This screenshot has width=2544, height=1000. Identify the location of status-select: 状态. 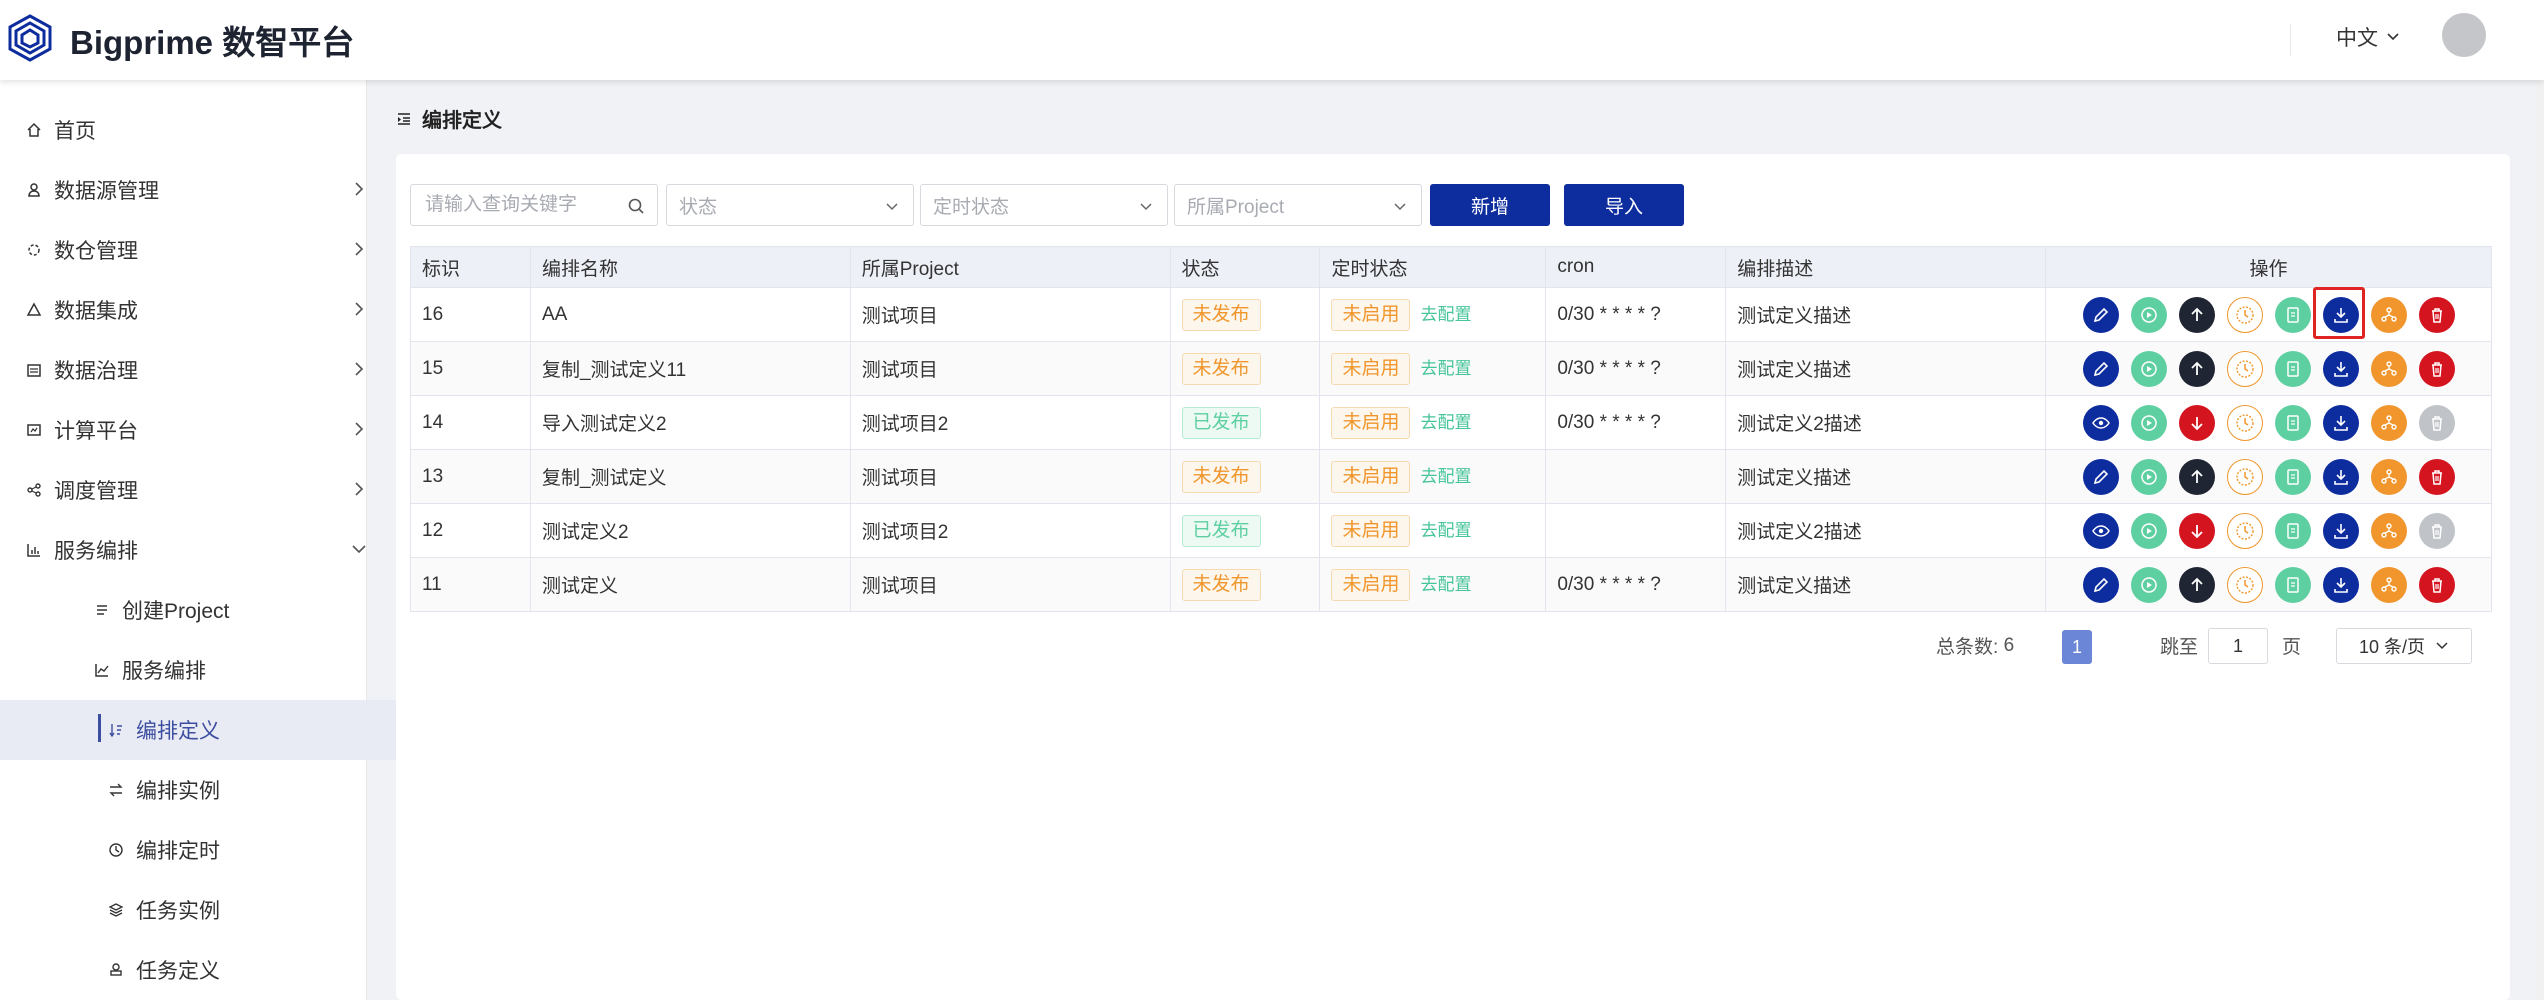
(790, 205).